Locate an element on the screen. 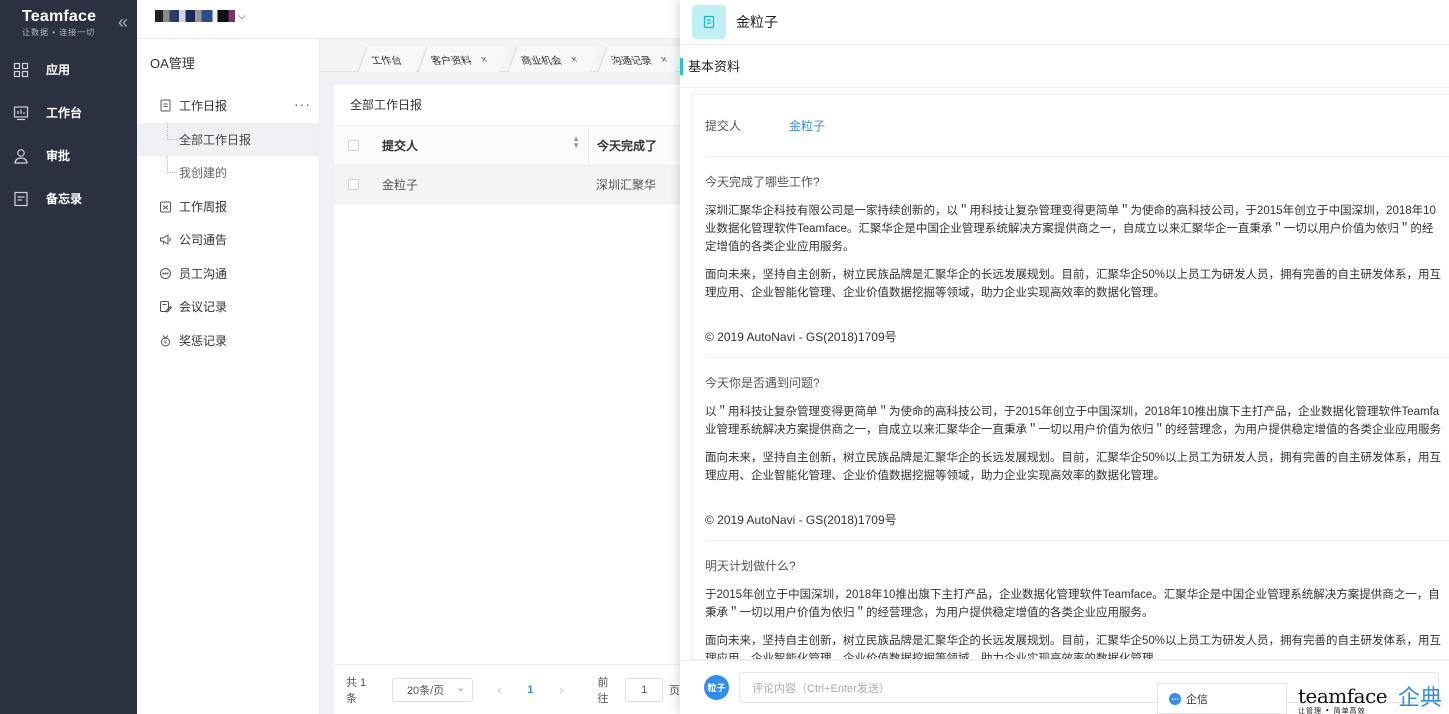  medal-icon: ¥ is located at coordinates (165, 340).